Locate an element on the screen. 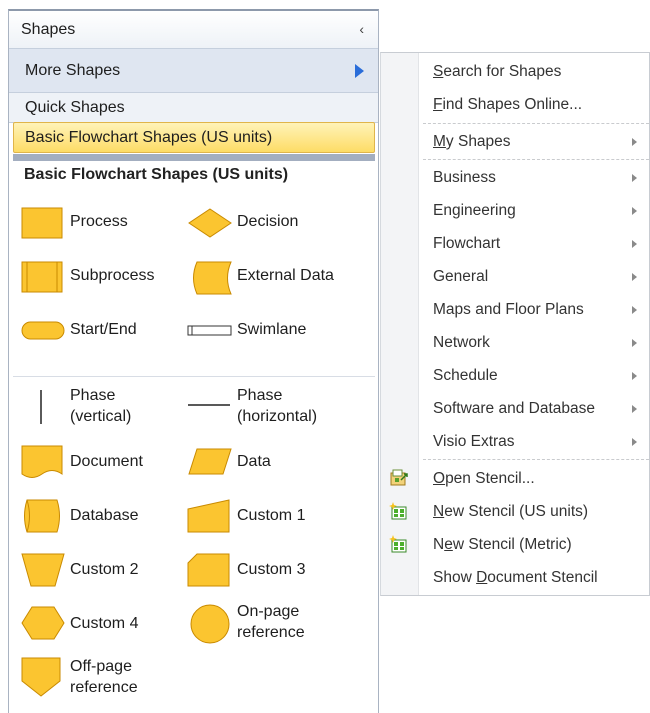  shape-label: On-page reference is located at coordinates (271, 622).